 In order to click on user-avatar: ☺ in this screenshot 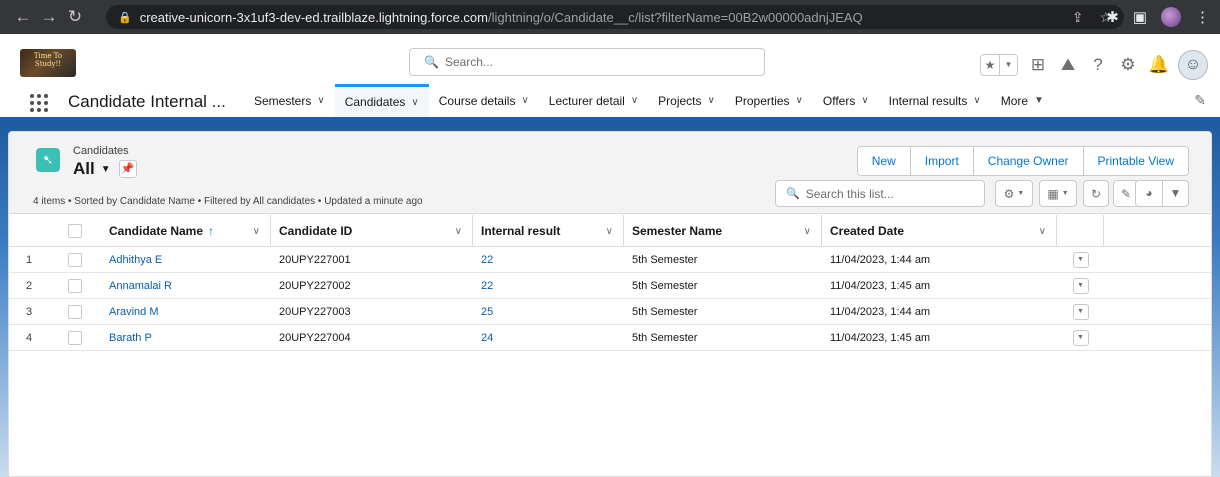, I will do `click(1193, 65)`.